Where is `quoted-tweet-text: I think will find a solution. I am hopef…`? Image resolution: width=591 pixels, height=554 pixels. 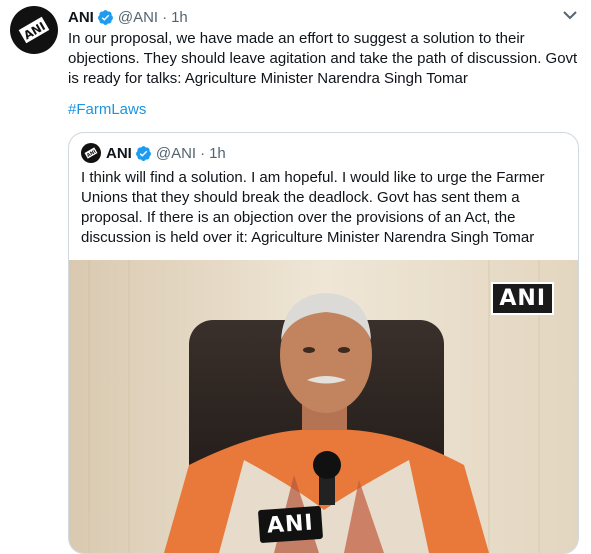
quoted-tweet-text: I think will find a solution. I am hopef… is located at coordinates (313, 207).